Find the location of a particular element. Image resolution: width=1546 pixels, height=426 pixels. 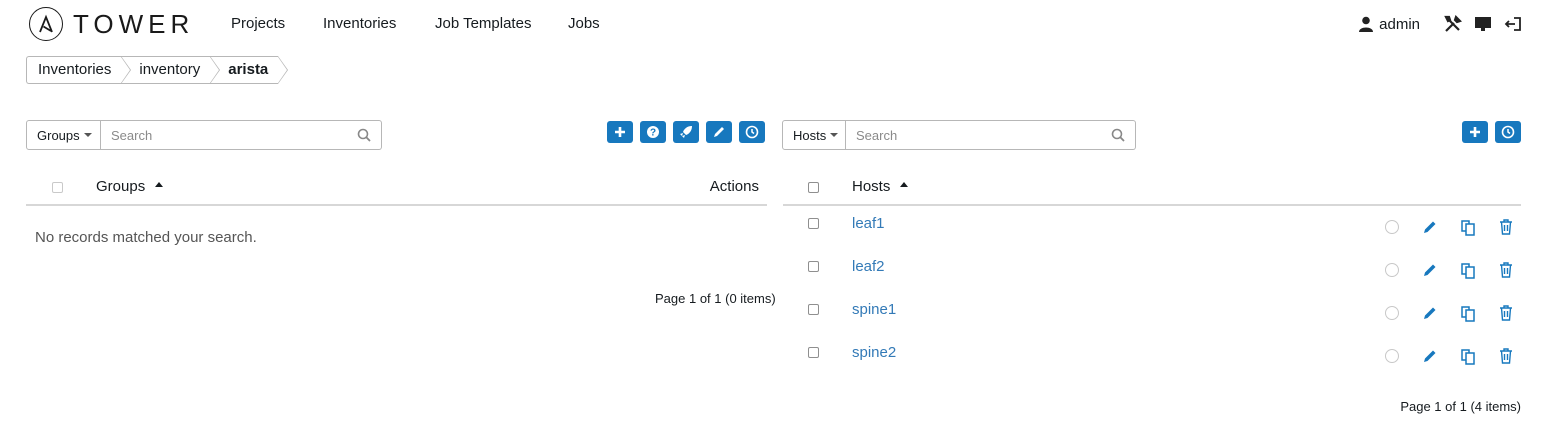

rocket-icon is located at coordinates (686, 132).